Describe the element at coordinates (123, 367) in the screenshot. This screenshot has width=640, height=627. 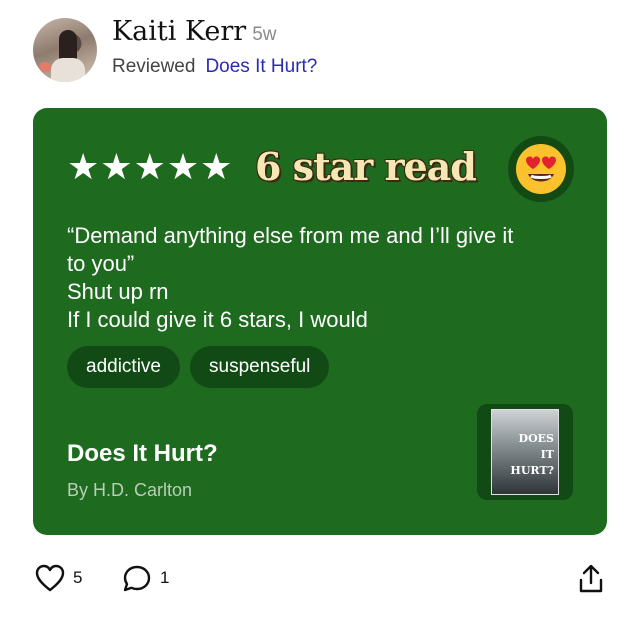
I see `tag-addictive: addictive` at that location.